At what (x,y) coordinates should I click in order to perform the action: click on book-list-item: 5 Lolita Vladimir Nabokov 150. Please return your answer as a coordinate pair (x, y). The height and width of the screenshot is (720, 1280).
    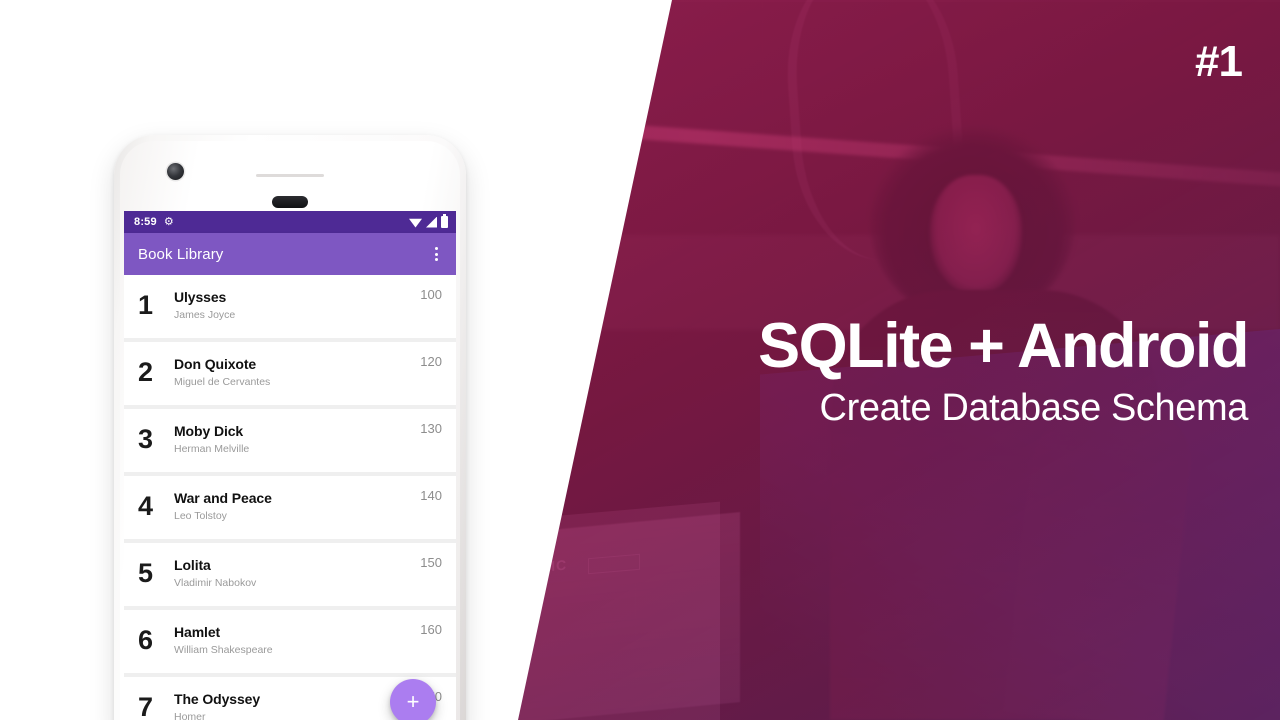
    Looking at the image, I should click on (290, 574).